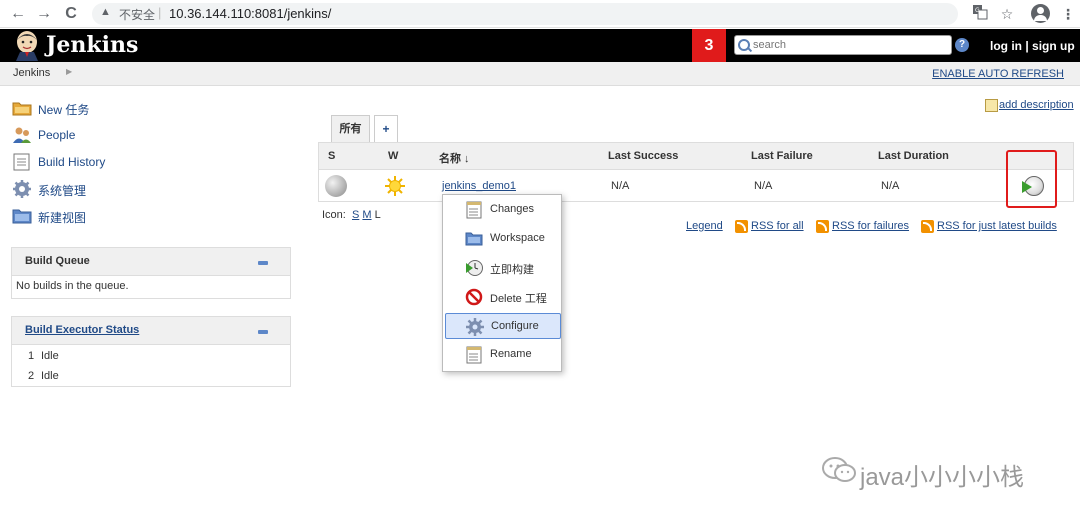 The height and width of the screenshot is (521, 1080). What do you see at coordinates (71, 162) in the screenshot?
I see `sidebar-item-label: Build History` at bounding box center [71, 162].